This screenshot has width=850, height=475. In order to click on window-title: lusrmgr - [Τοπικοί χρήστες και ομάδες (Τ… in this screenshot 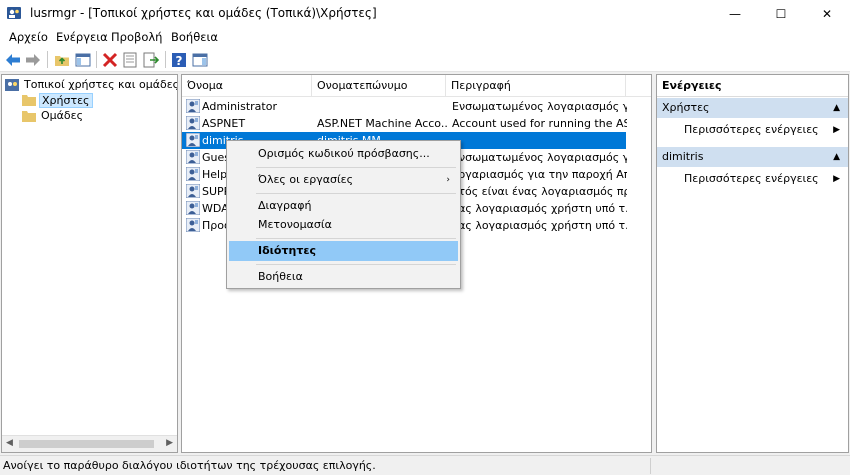, I will do `click(203, 13)`.